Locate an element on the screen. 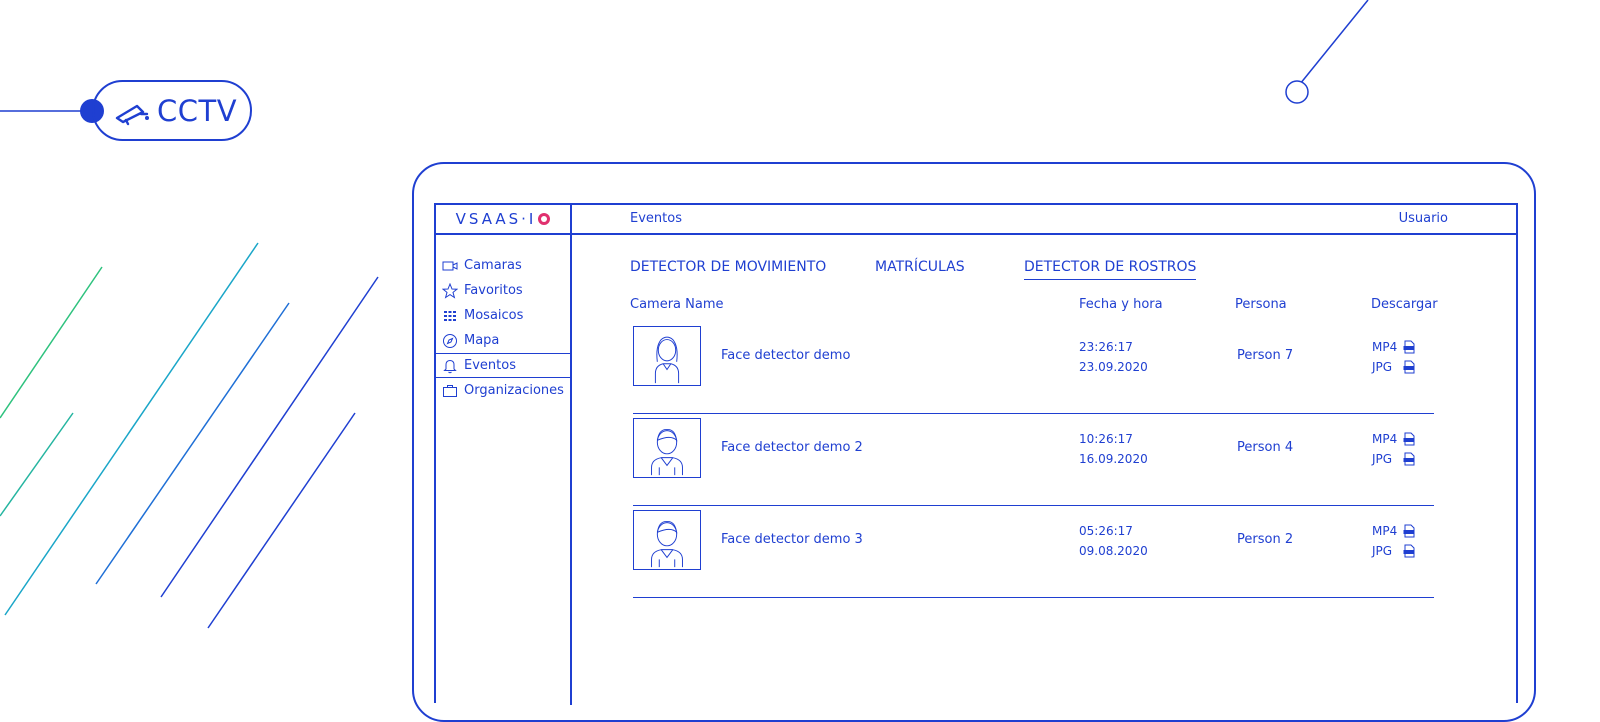  camera-icon is located at coordinates (450, 265).